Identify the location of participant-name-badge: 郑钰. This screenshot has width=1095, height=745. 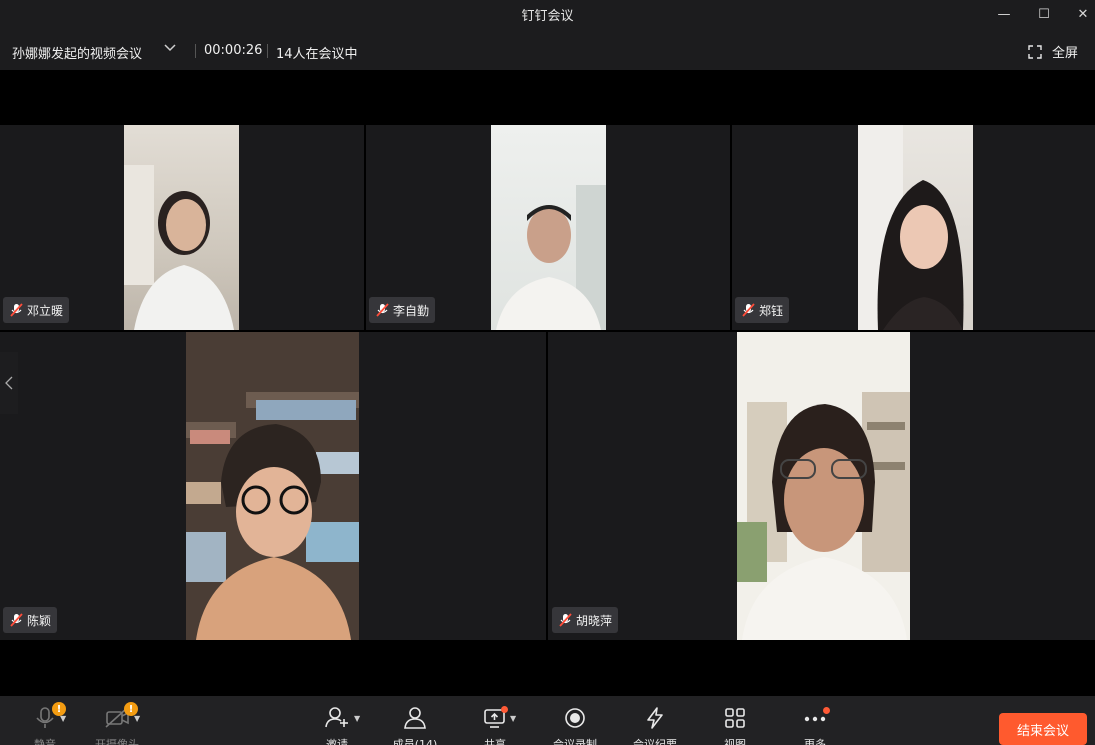
(762, 310).